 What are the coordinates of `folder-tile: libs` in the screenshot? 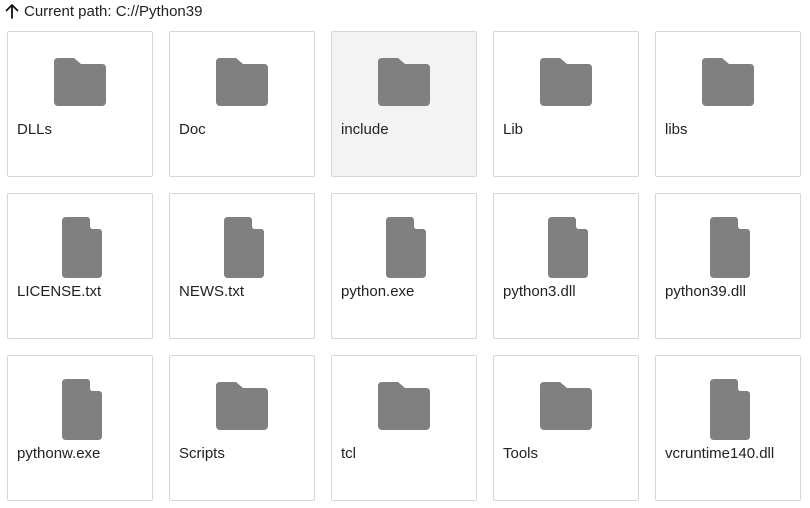 It's located at (728, 104).